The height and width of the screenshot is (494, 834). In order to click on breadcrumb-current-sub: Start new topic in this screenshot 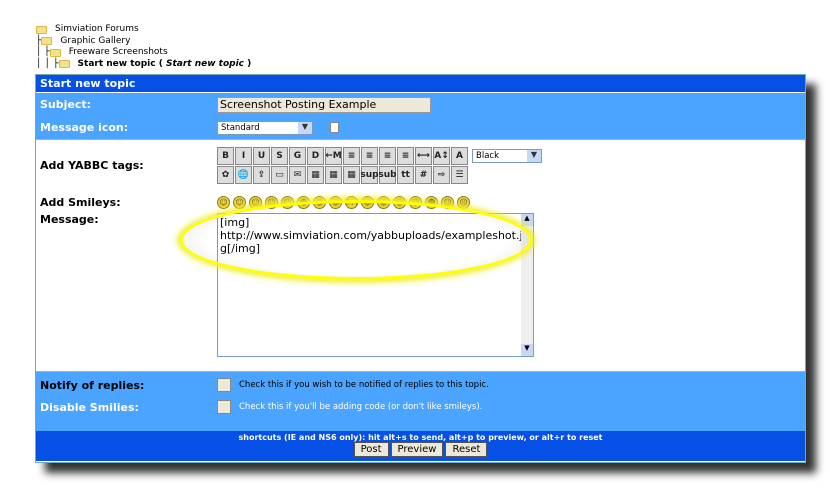, I will do `click(205, 63)`.